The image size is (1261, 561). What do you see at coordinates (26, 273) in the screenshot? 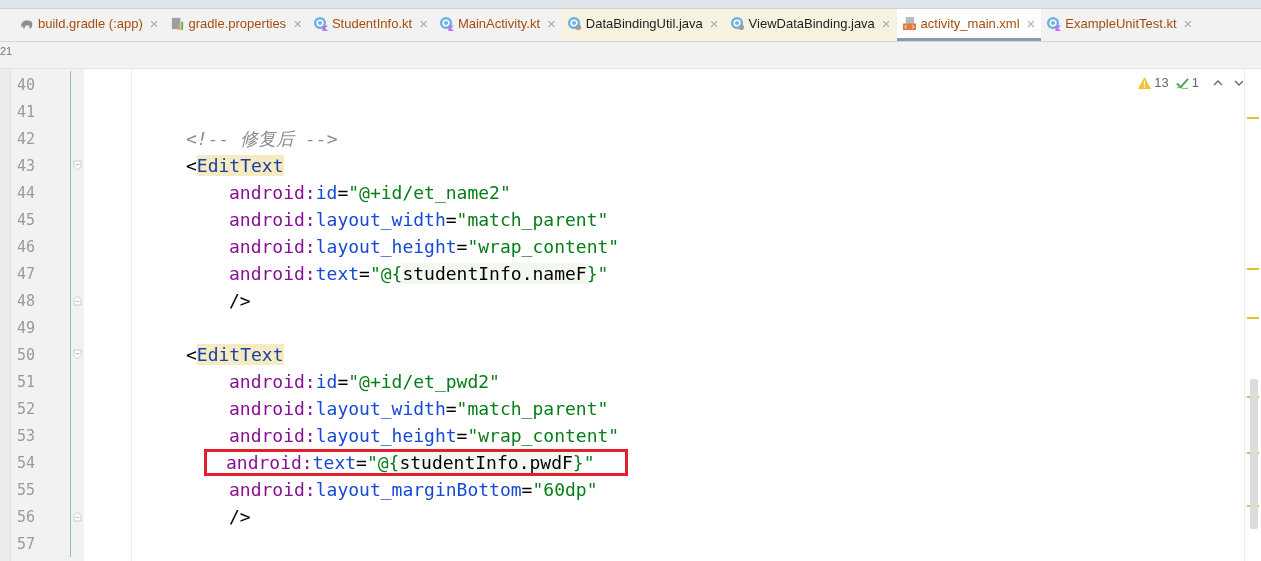
I see `line-number: 47` at bounding box center [26, 273].